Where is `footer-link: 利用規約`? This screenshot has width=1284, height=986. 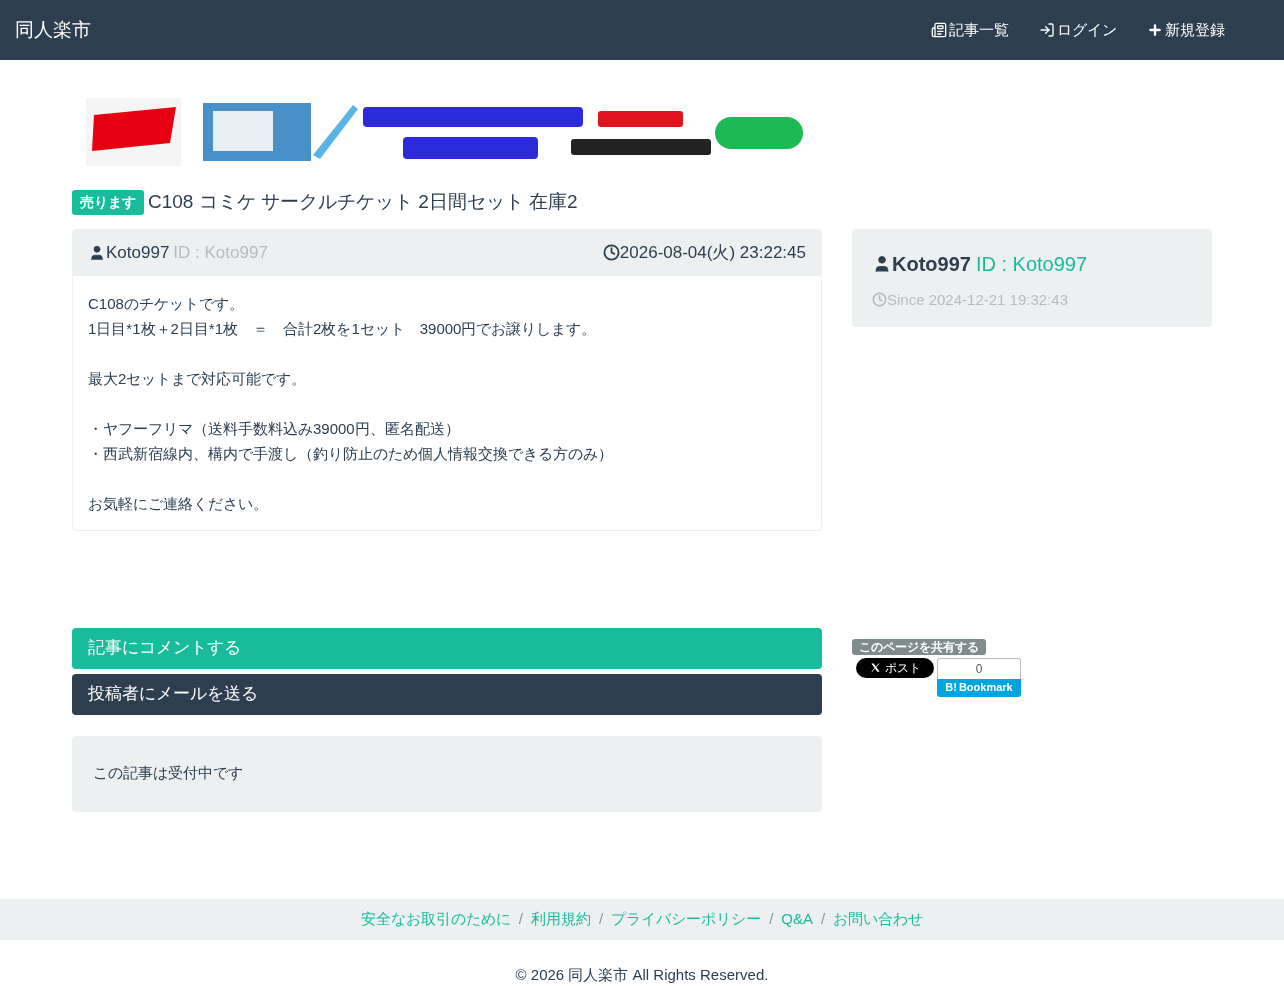 footer-link: 利用規約 is located at coordinates (561, 919).